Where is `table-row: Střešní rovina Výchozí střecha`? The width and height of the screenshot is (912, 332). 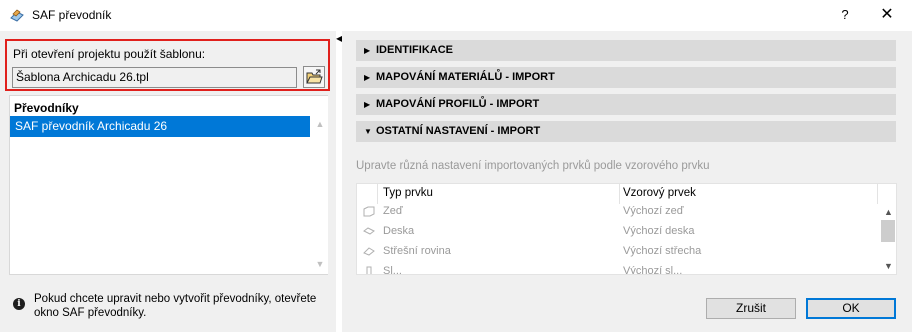
table-row: Střešní rovina Výchozí střecha is located at coordinates (618, 252).